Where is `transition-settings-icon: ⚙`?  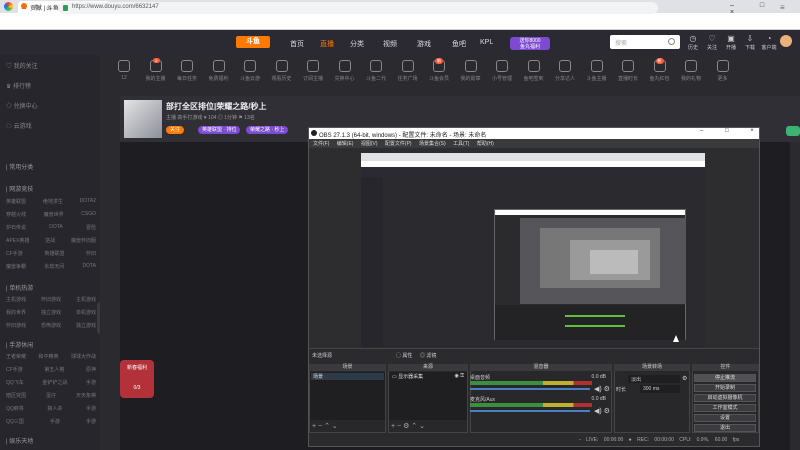 transition-settings-icon: ⚙ is located at coordinates (684, 378).